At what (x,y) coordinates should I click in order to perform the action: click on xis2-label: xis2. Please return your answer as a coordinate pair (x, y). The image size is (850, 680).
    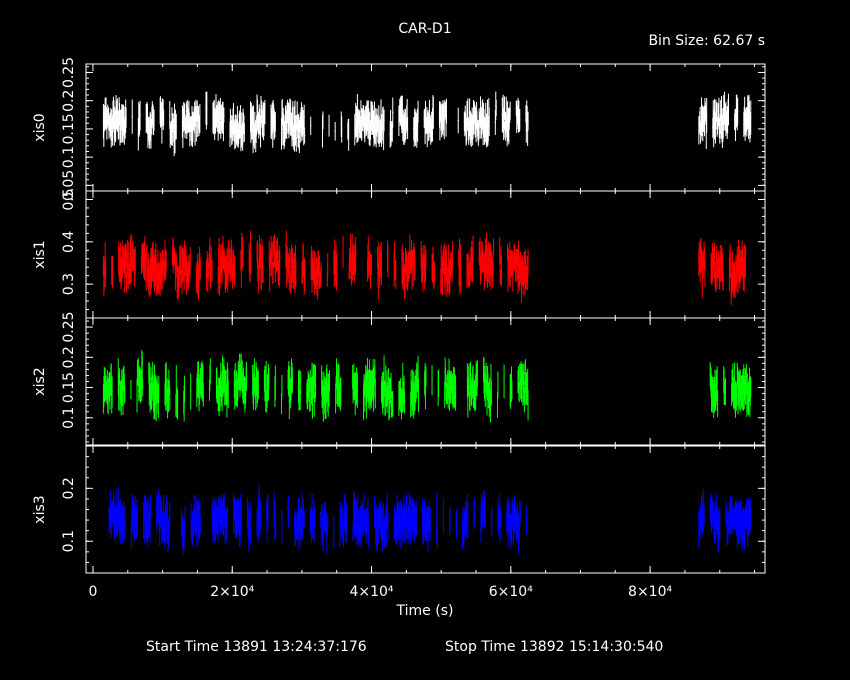
    Looking at the image, I should click on (40, 381).